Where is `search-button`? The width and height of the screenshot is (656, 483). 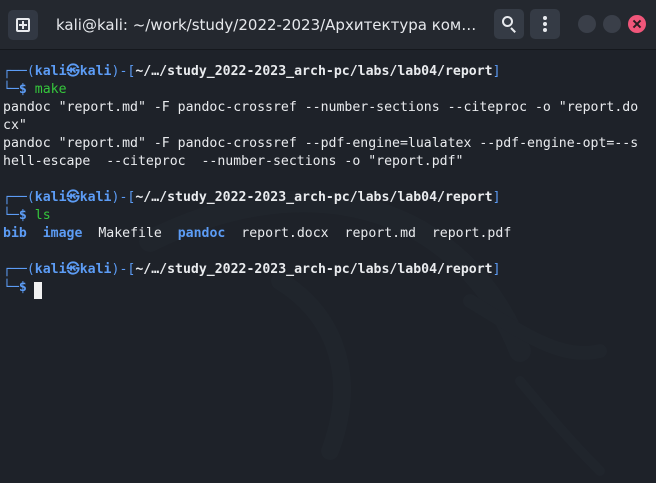 search-button is located at coordinates (509, 24).